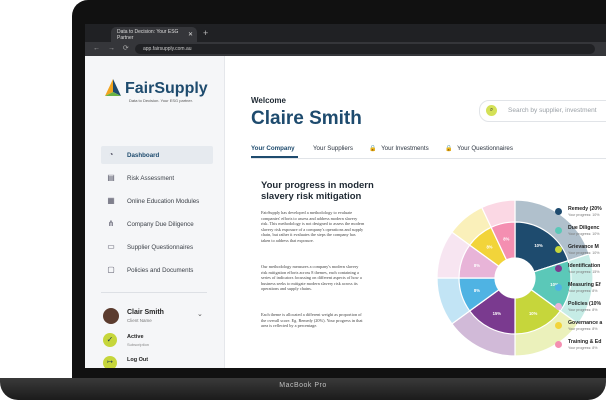 The width and height of the screenshot is (606, 400). I want to click on sidebar-item-label: Company Due Diligence, so click(160, 224).